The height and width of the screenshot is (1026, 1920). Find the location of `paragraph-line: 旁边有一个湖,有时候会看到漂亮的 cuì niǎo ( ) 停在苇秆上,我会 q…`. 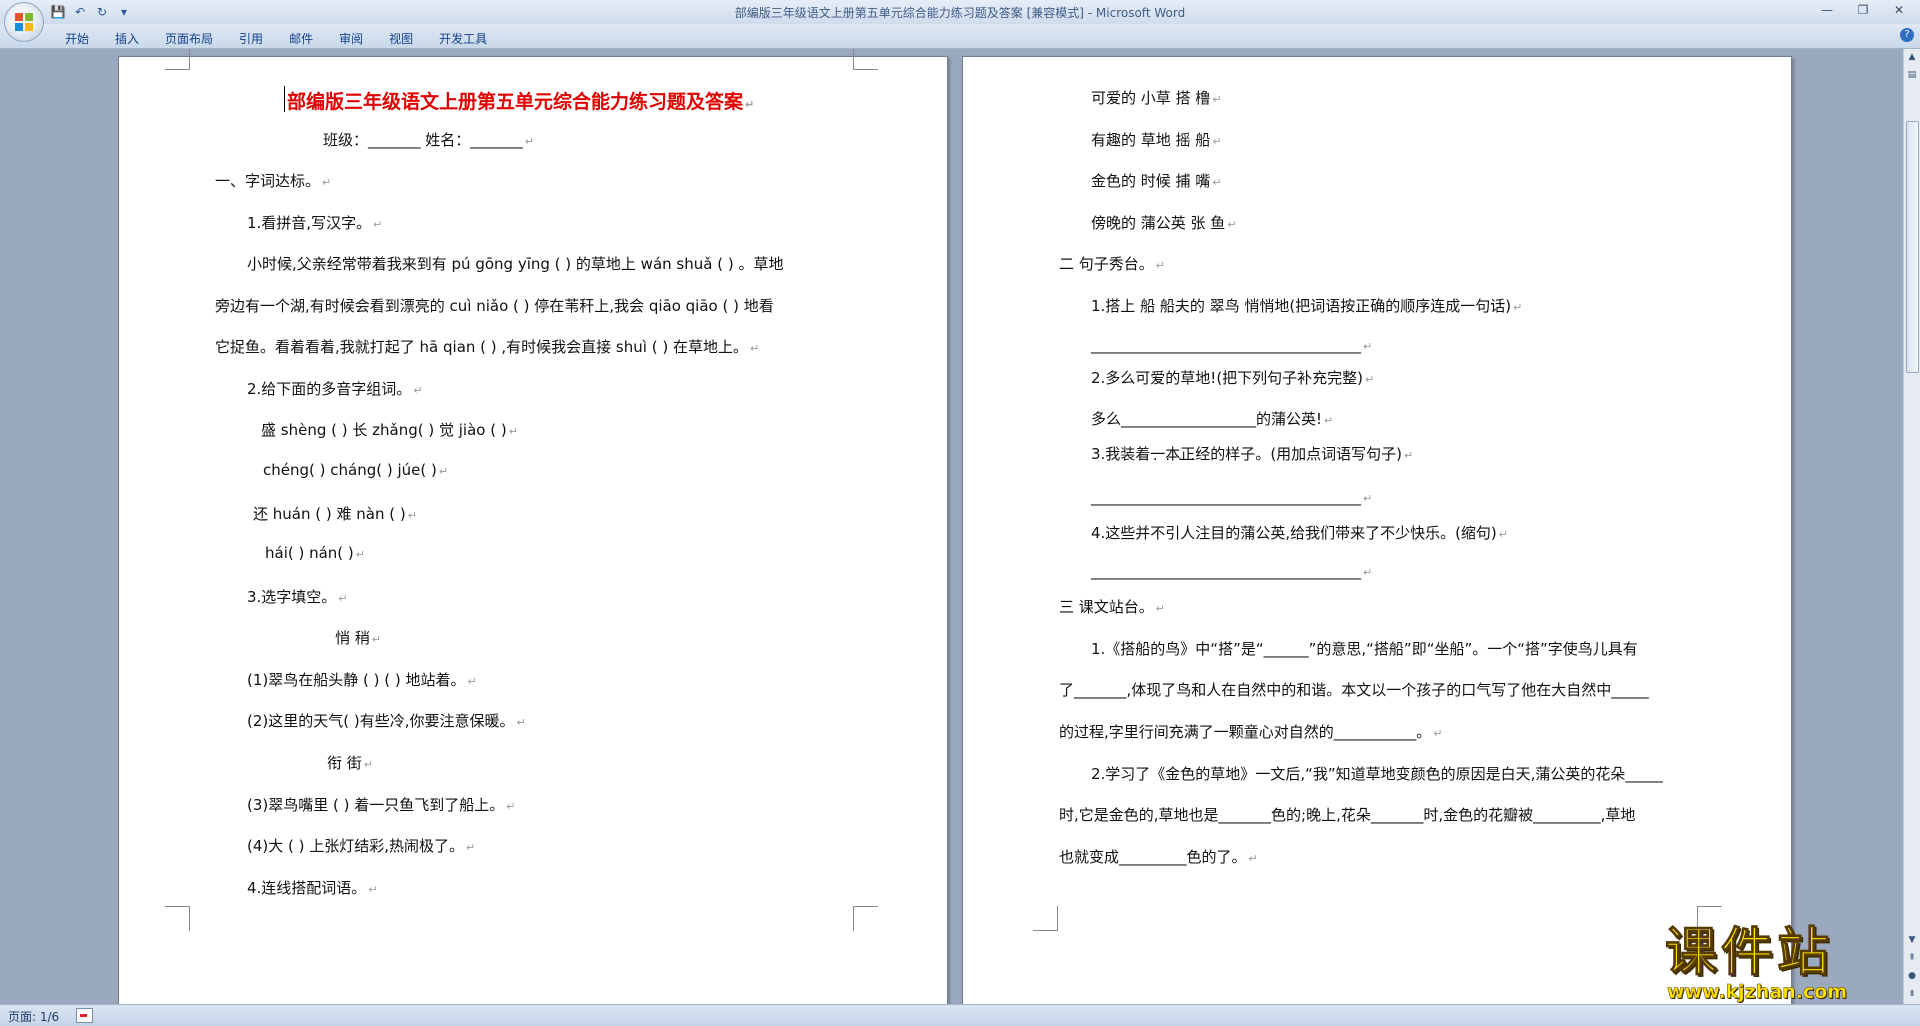

paragraph-line: 旁边有一个湖,有时候会看到漂亮的 cuì niǎo ( ) 停在苇秆上,我会 q… is located at coordinates (494, 306).